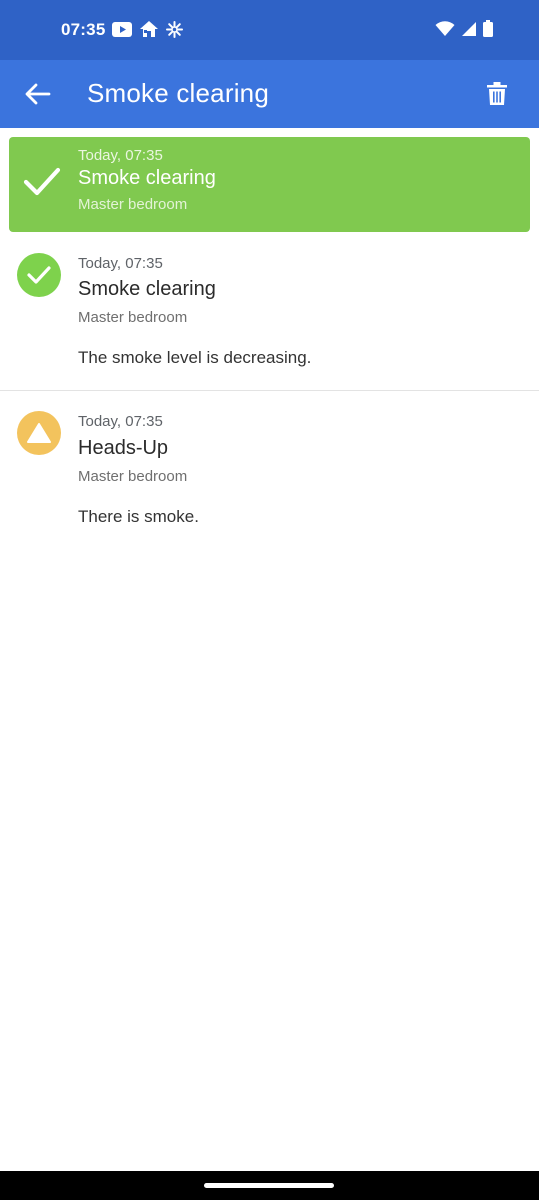 This screenshot has width=539, height=1200. Describe the element at coordinates (269, 94) in the screenshot. I see `app-bar: Smoke clearing` at that location.